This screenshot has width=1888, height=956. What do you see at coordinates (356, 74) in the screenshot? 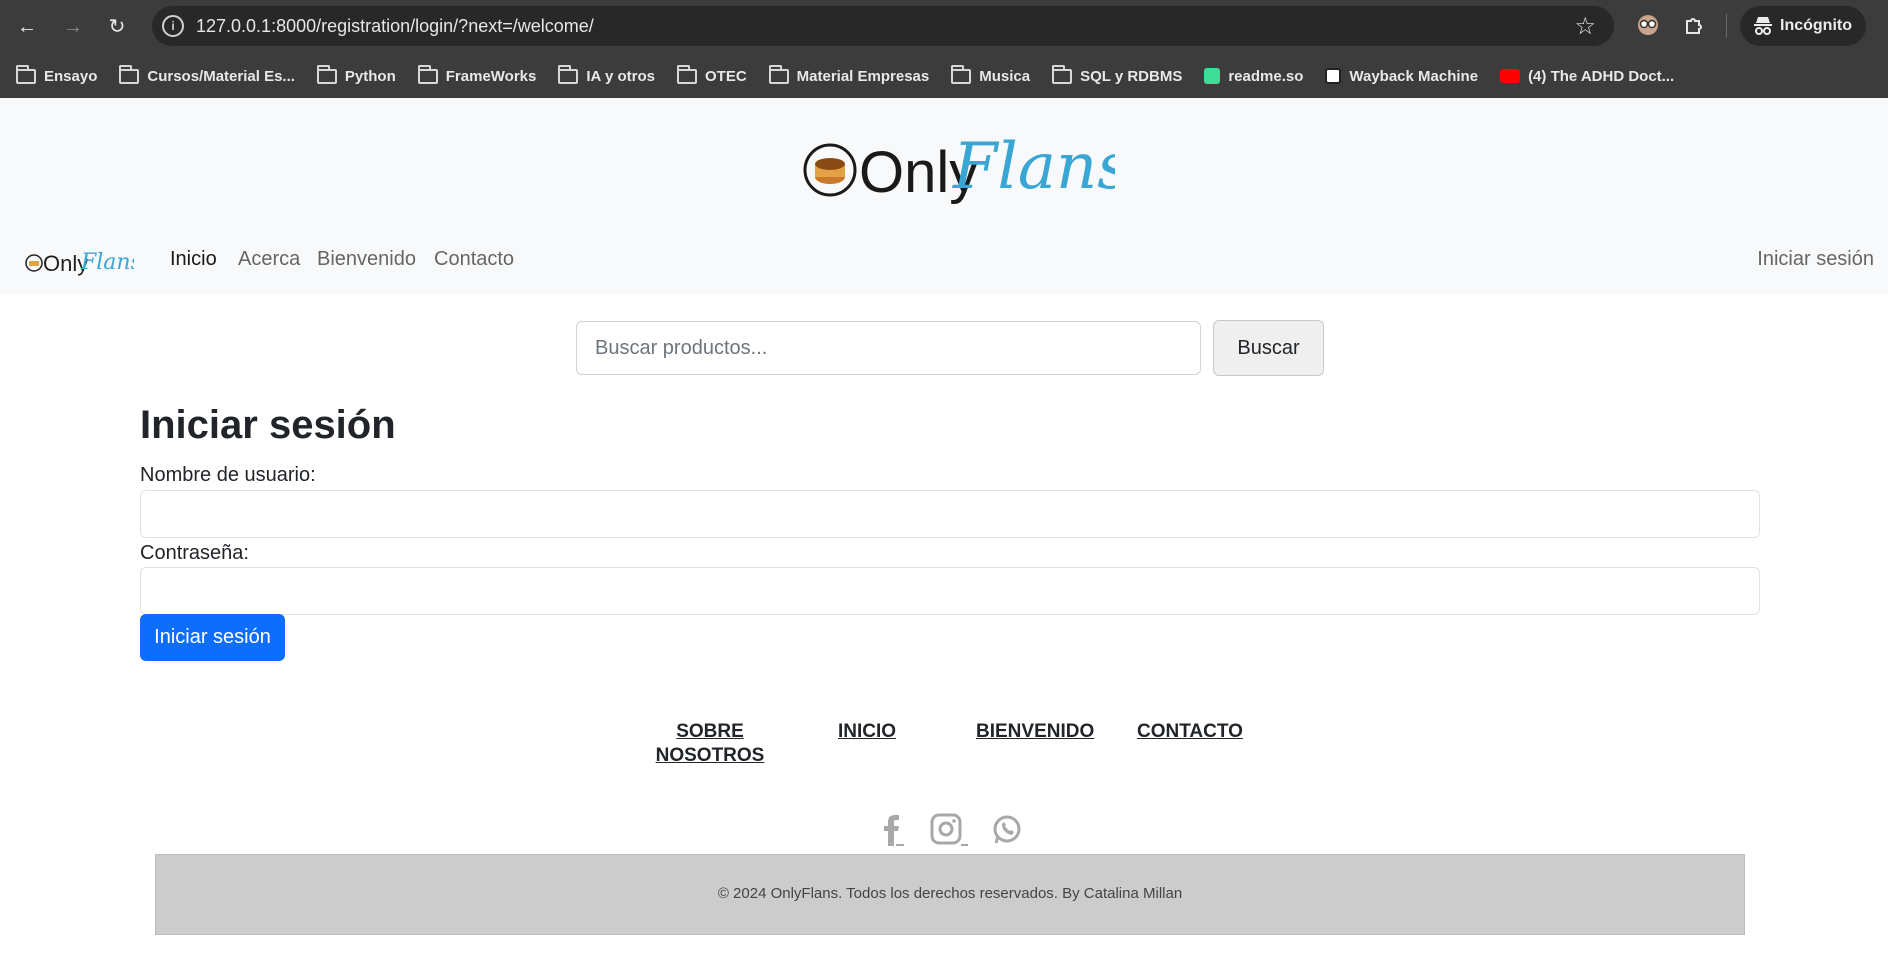
I see `bookmark-python: Python` at bounding box center [356, 74].